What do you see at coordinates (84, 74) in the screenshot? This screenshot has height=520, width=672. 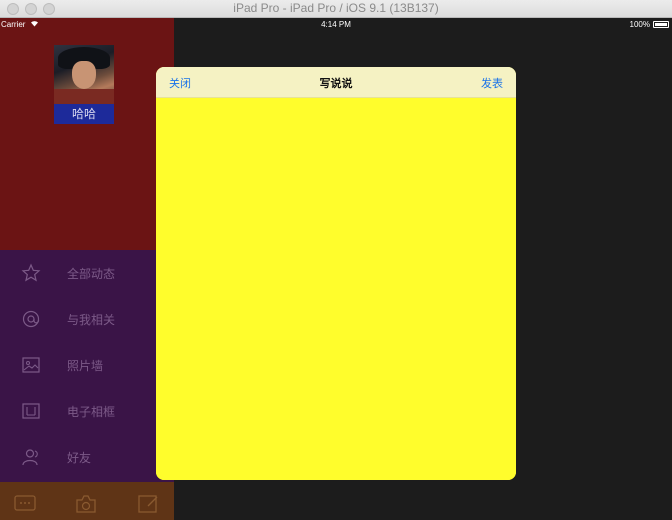 I see `avatar` at bounding box center [84, 74].